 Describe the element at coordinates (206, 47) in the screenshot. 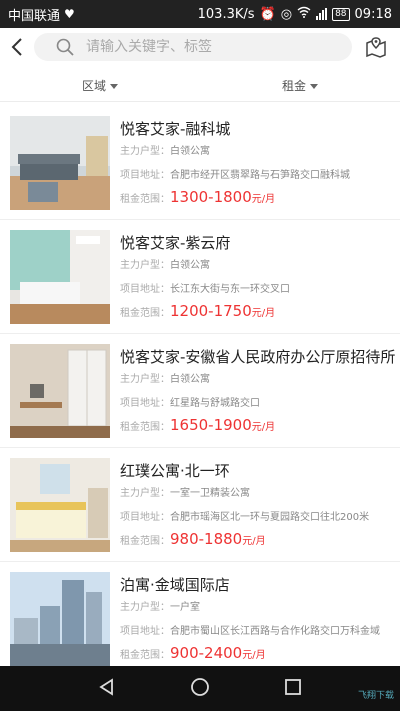

I see `search-input` at that location.